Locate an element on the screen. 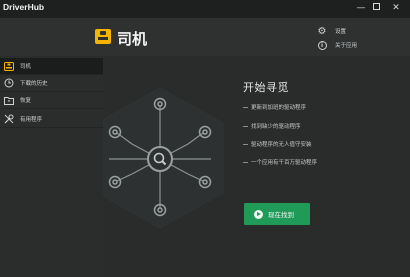  info-icon: i is located at coordinates (322, 45).